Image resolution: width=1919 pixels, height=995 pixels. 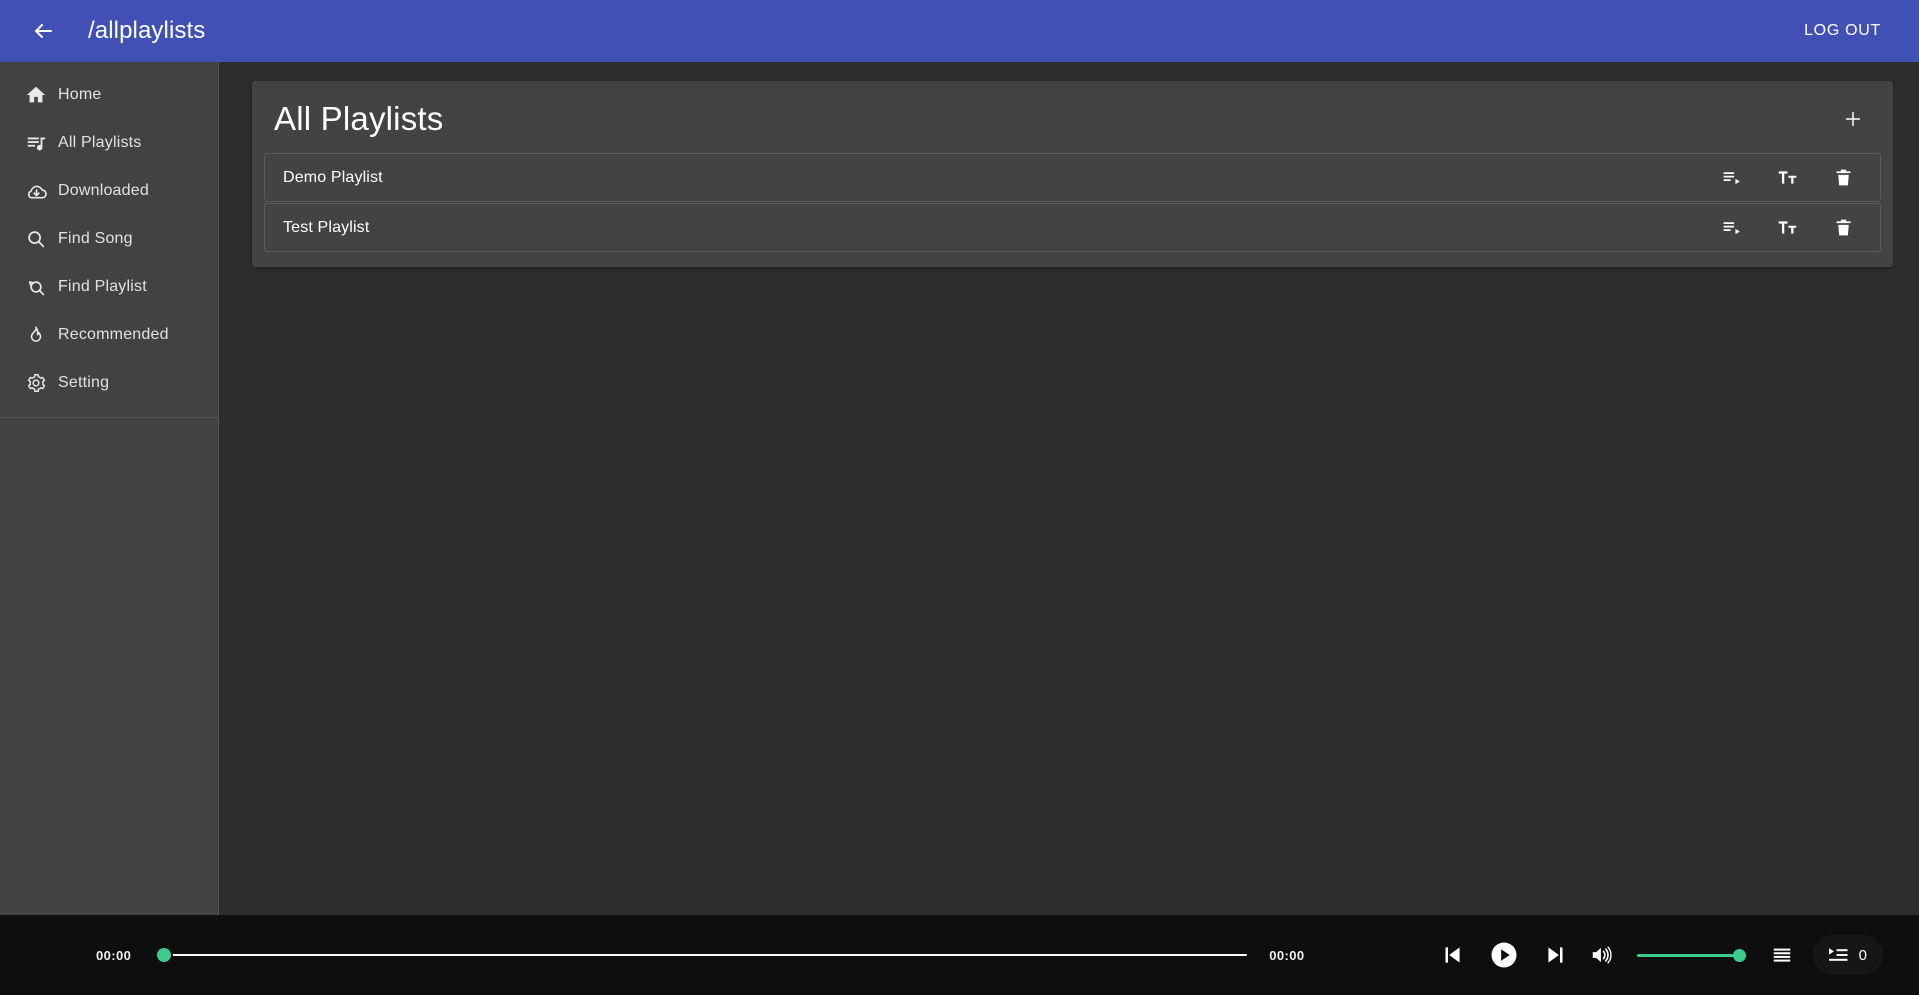 I want to click on sidebar-item-label: All Playlists, so click(x=100, y=142).